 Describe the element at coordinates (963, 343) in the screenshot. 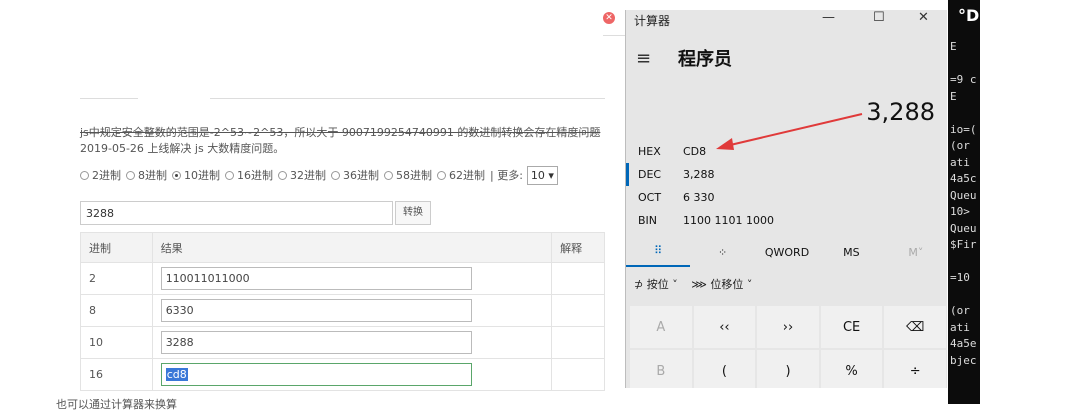

I see `terminal-line: 4a5e` at that location.